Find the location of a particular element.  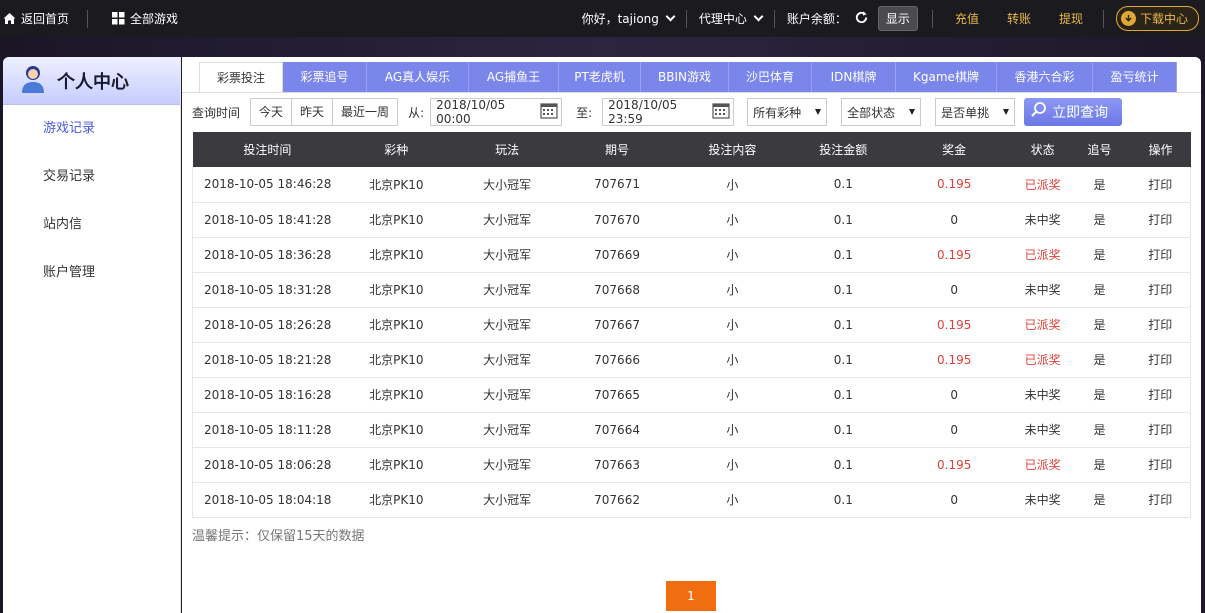

tab-idn-chess: IDN棋牌 is located at coordinates (854, 77).